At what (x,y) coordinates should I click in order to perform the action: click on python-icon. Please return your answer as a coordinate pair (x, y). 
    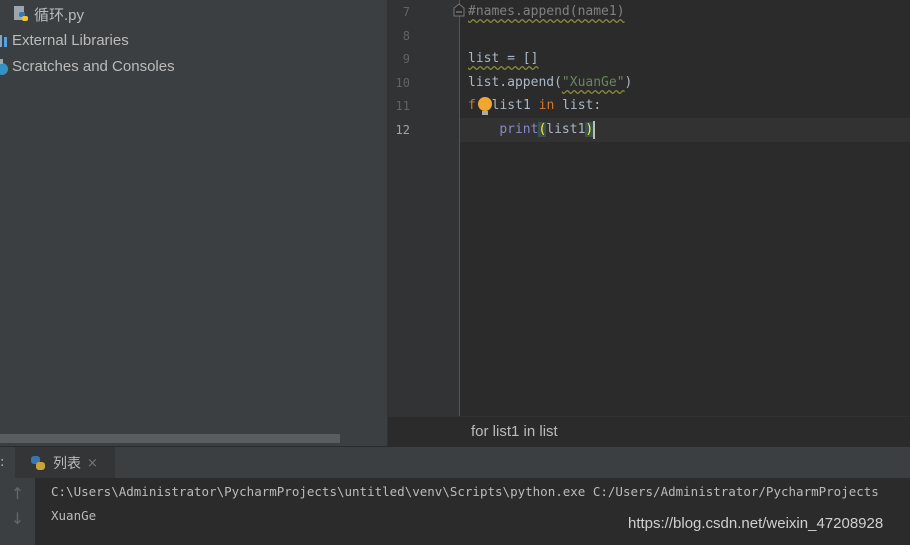
    Looking at the image, I should click on (38, 463).